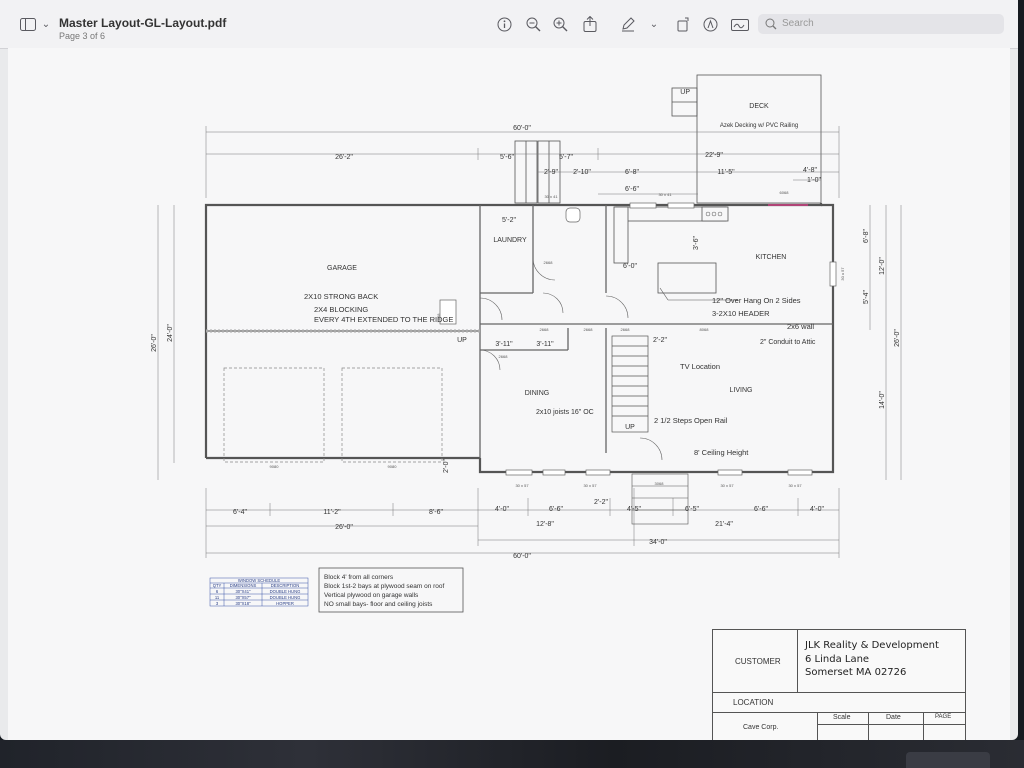  I want to click on scale-label: Scale, so click(842, 717).